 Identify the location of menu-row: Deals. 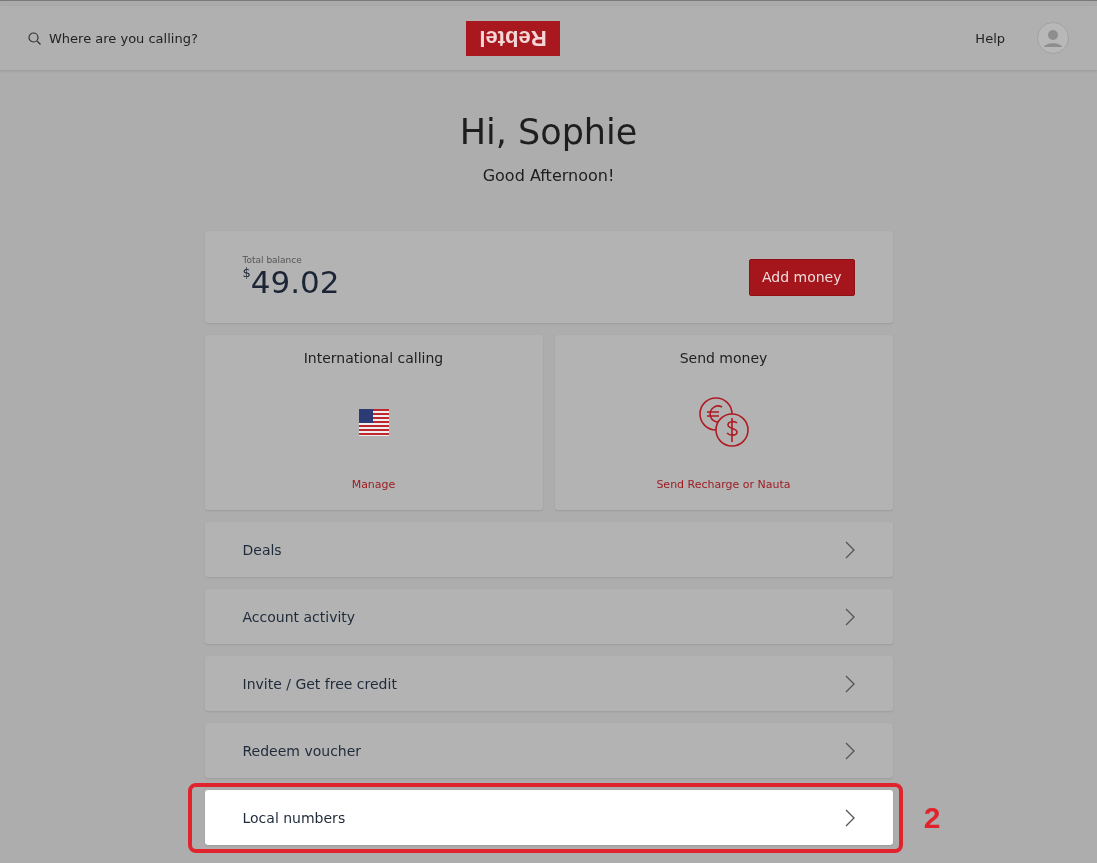
(548, 549).